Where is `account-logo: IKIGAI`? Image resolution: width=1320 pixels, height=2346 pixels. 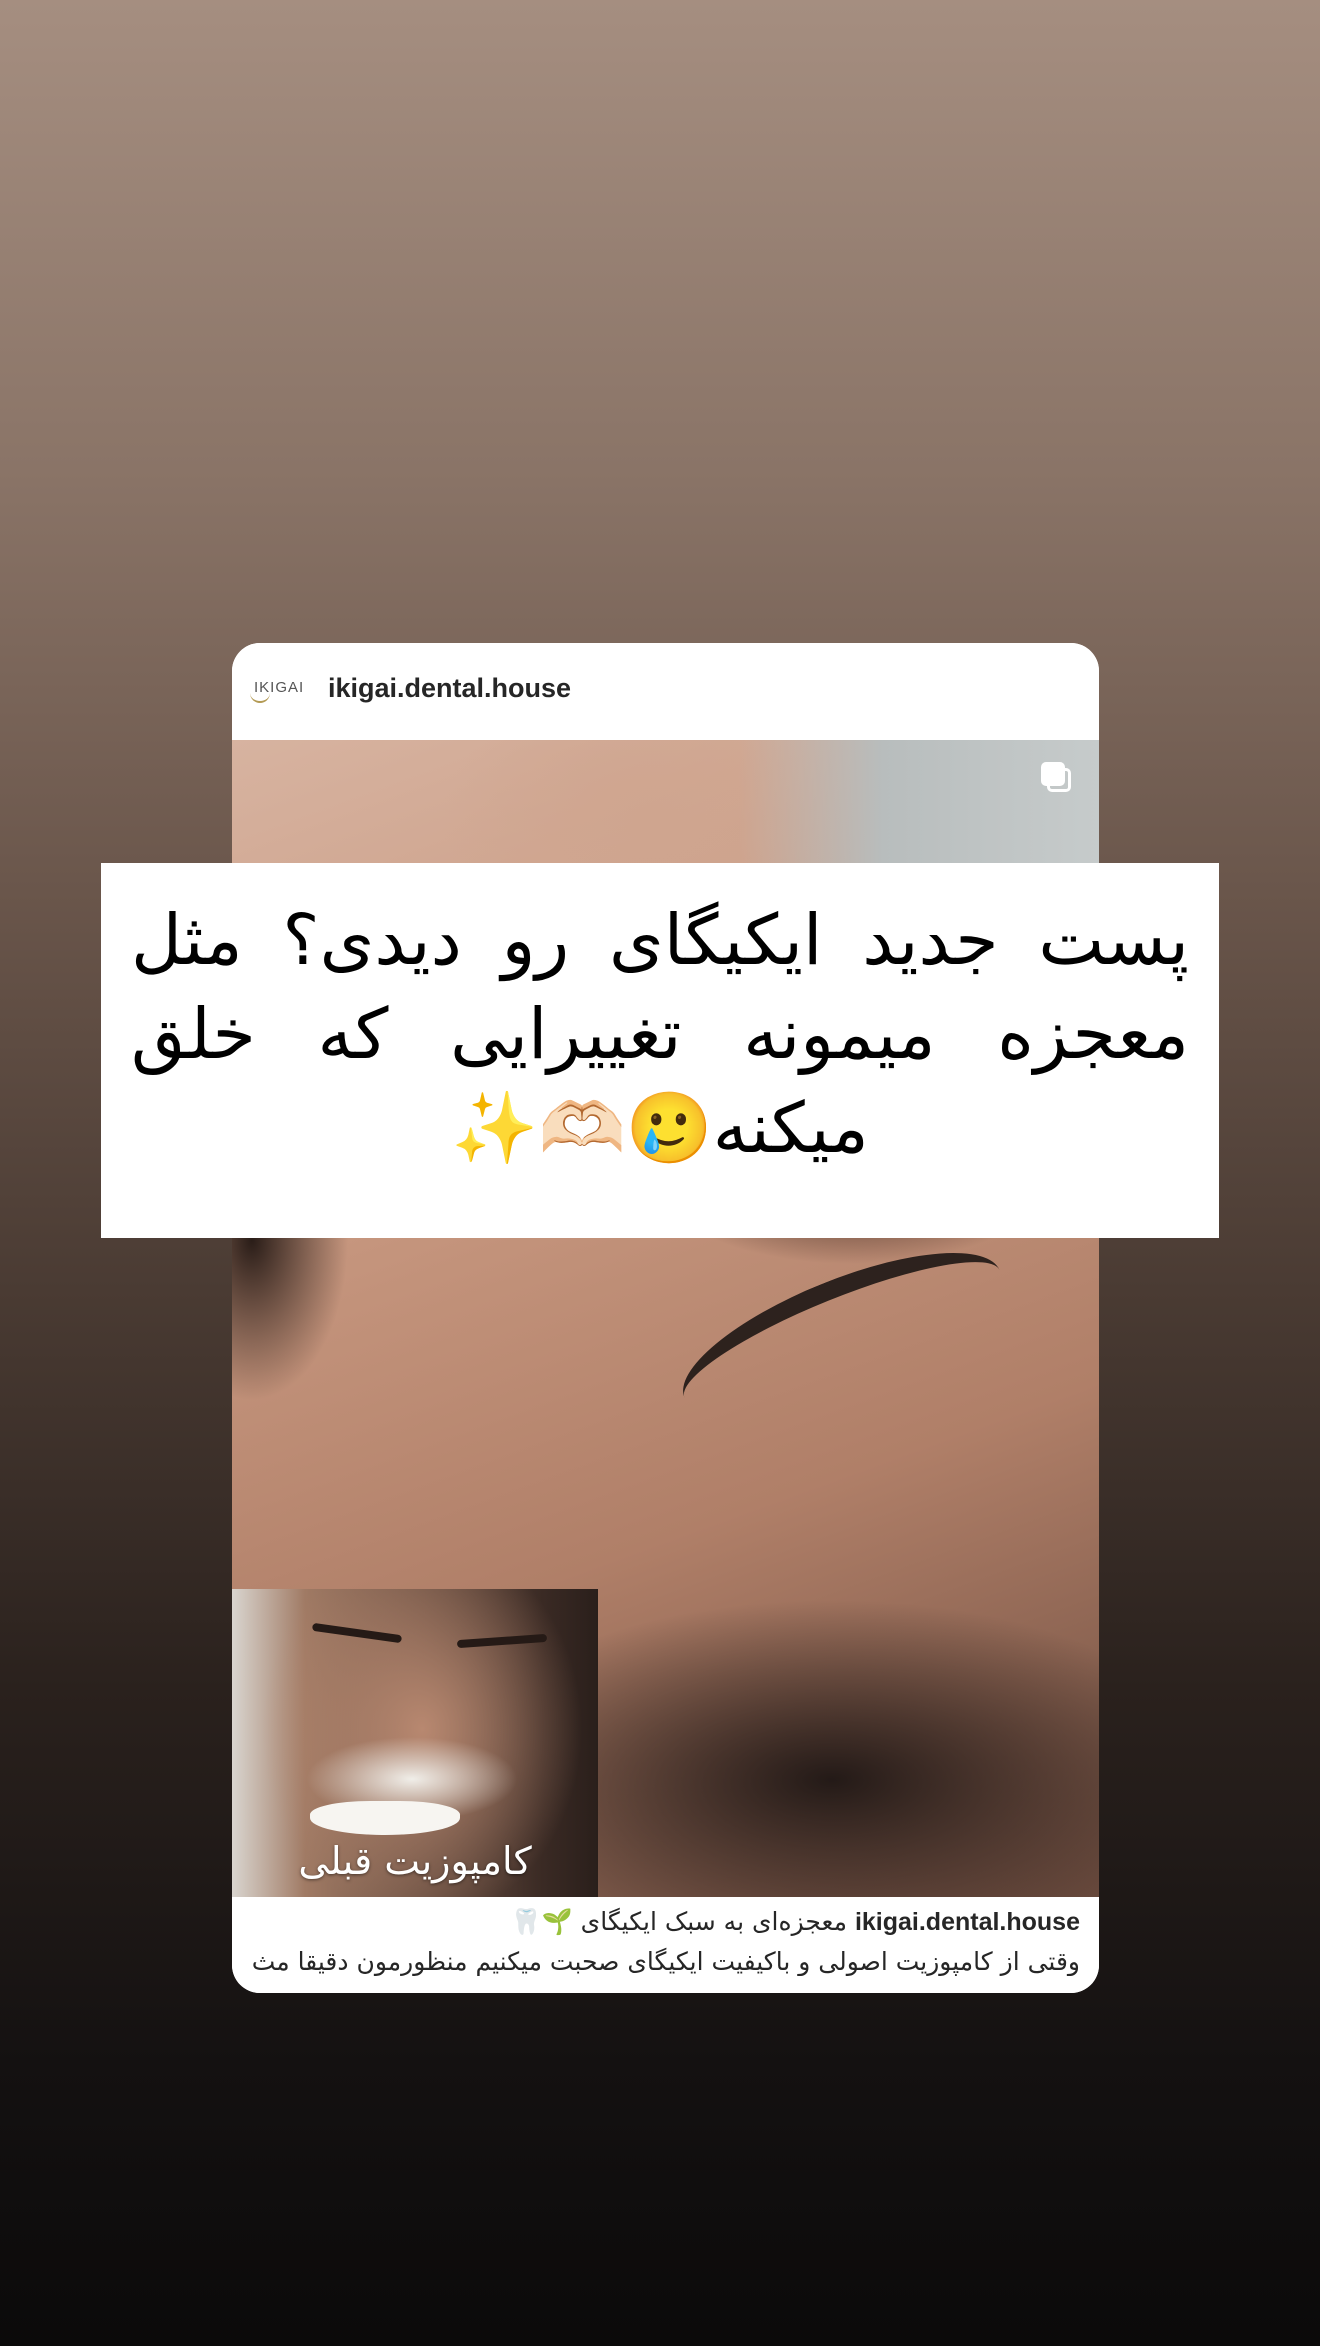
account-logo: IKIGAI is located at coordinates (280, 691).